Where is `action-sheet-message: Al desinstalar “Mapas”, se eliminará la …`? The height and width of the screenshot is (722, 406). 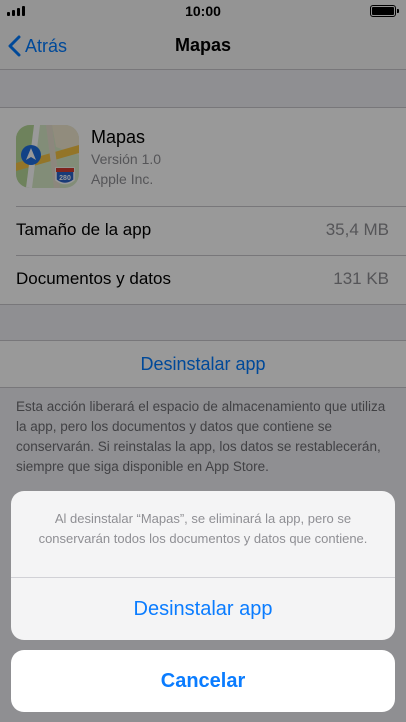
action-sheet-message: Al desinstalar “Mapas”, se eliminará la … is located at coordinates (203, 528).